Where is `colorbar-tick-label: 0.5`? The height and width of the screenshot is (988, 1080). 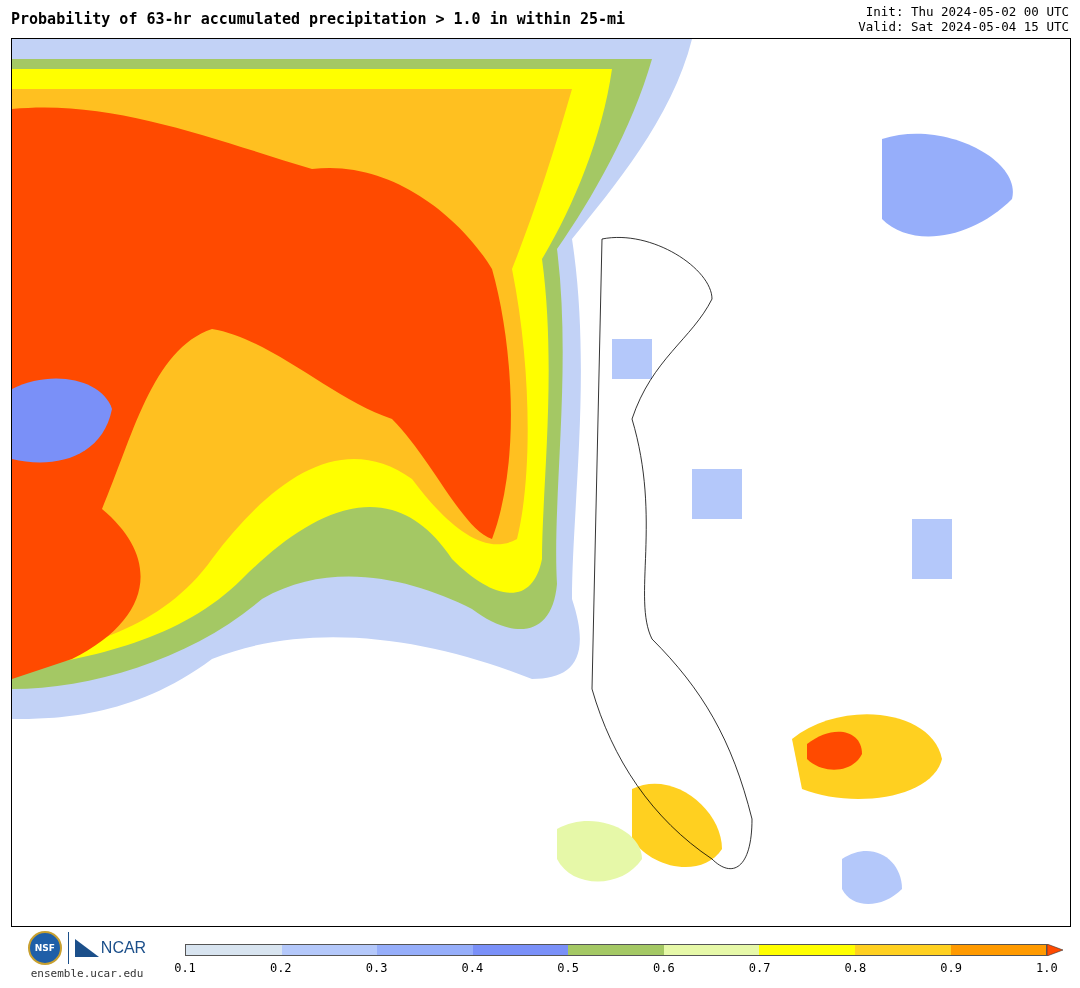
colorbar-tick-label: 0.5 is located at coordinates (568, 968).